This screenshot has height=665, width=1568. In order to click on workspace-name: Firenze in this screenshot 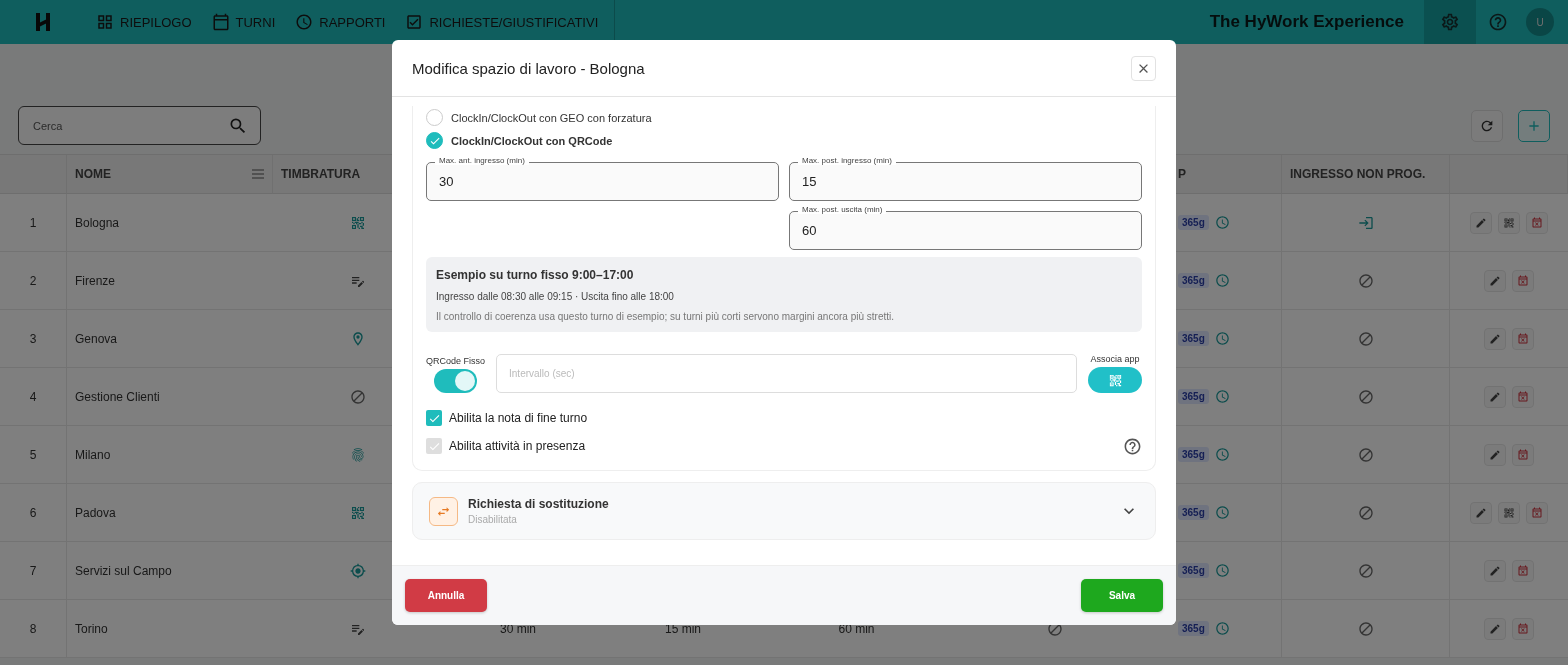, I will do `click(95, 280)`.